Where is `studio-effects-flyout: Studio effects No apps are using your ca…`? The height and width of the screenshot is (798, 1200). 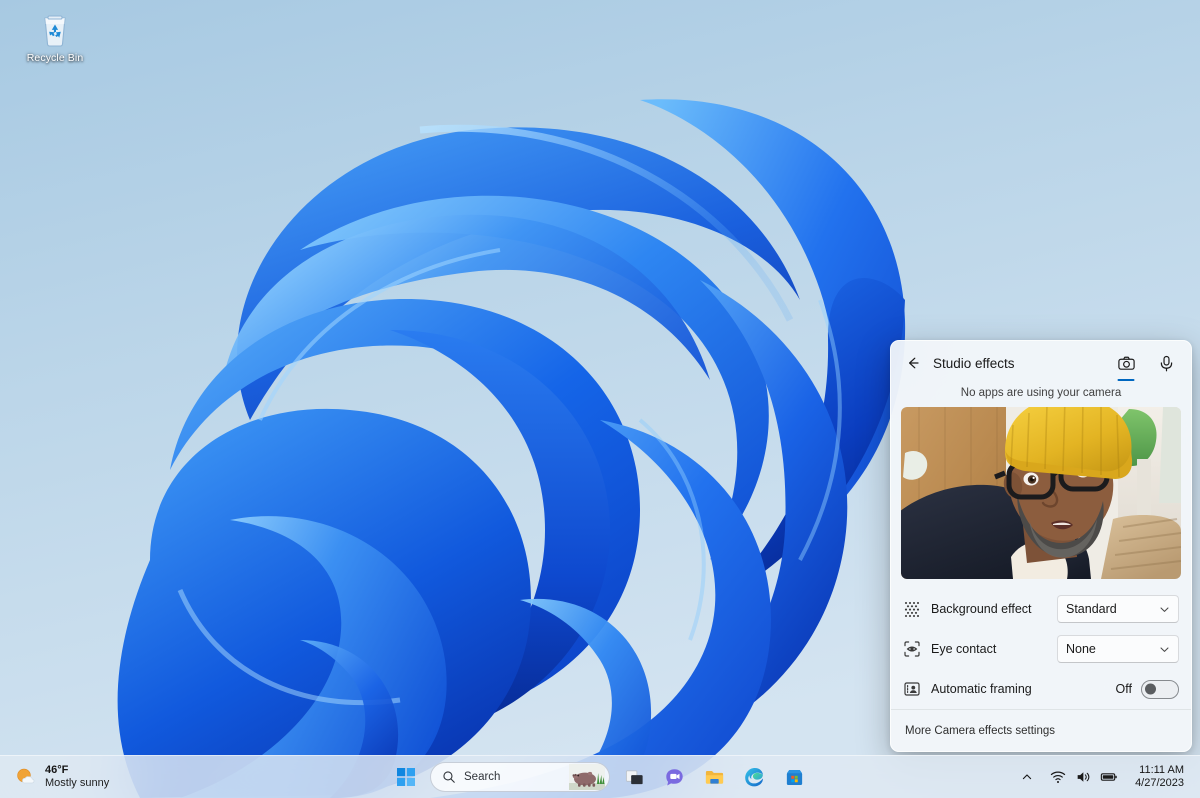
studio-effects-flyout: Studio effects No apps are using your ca… is located at coordinates (1041, 546).